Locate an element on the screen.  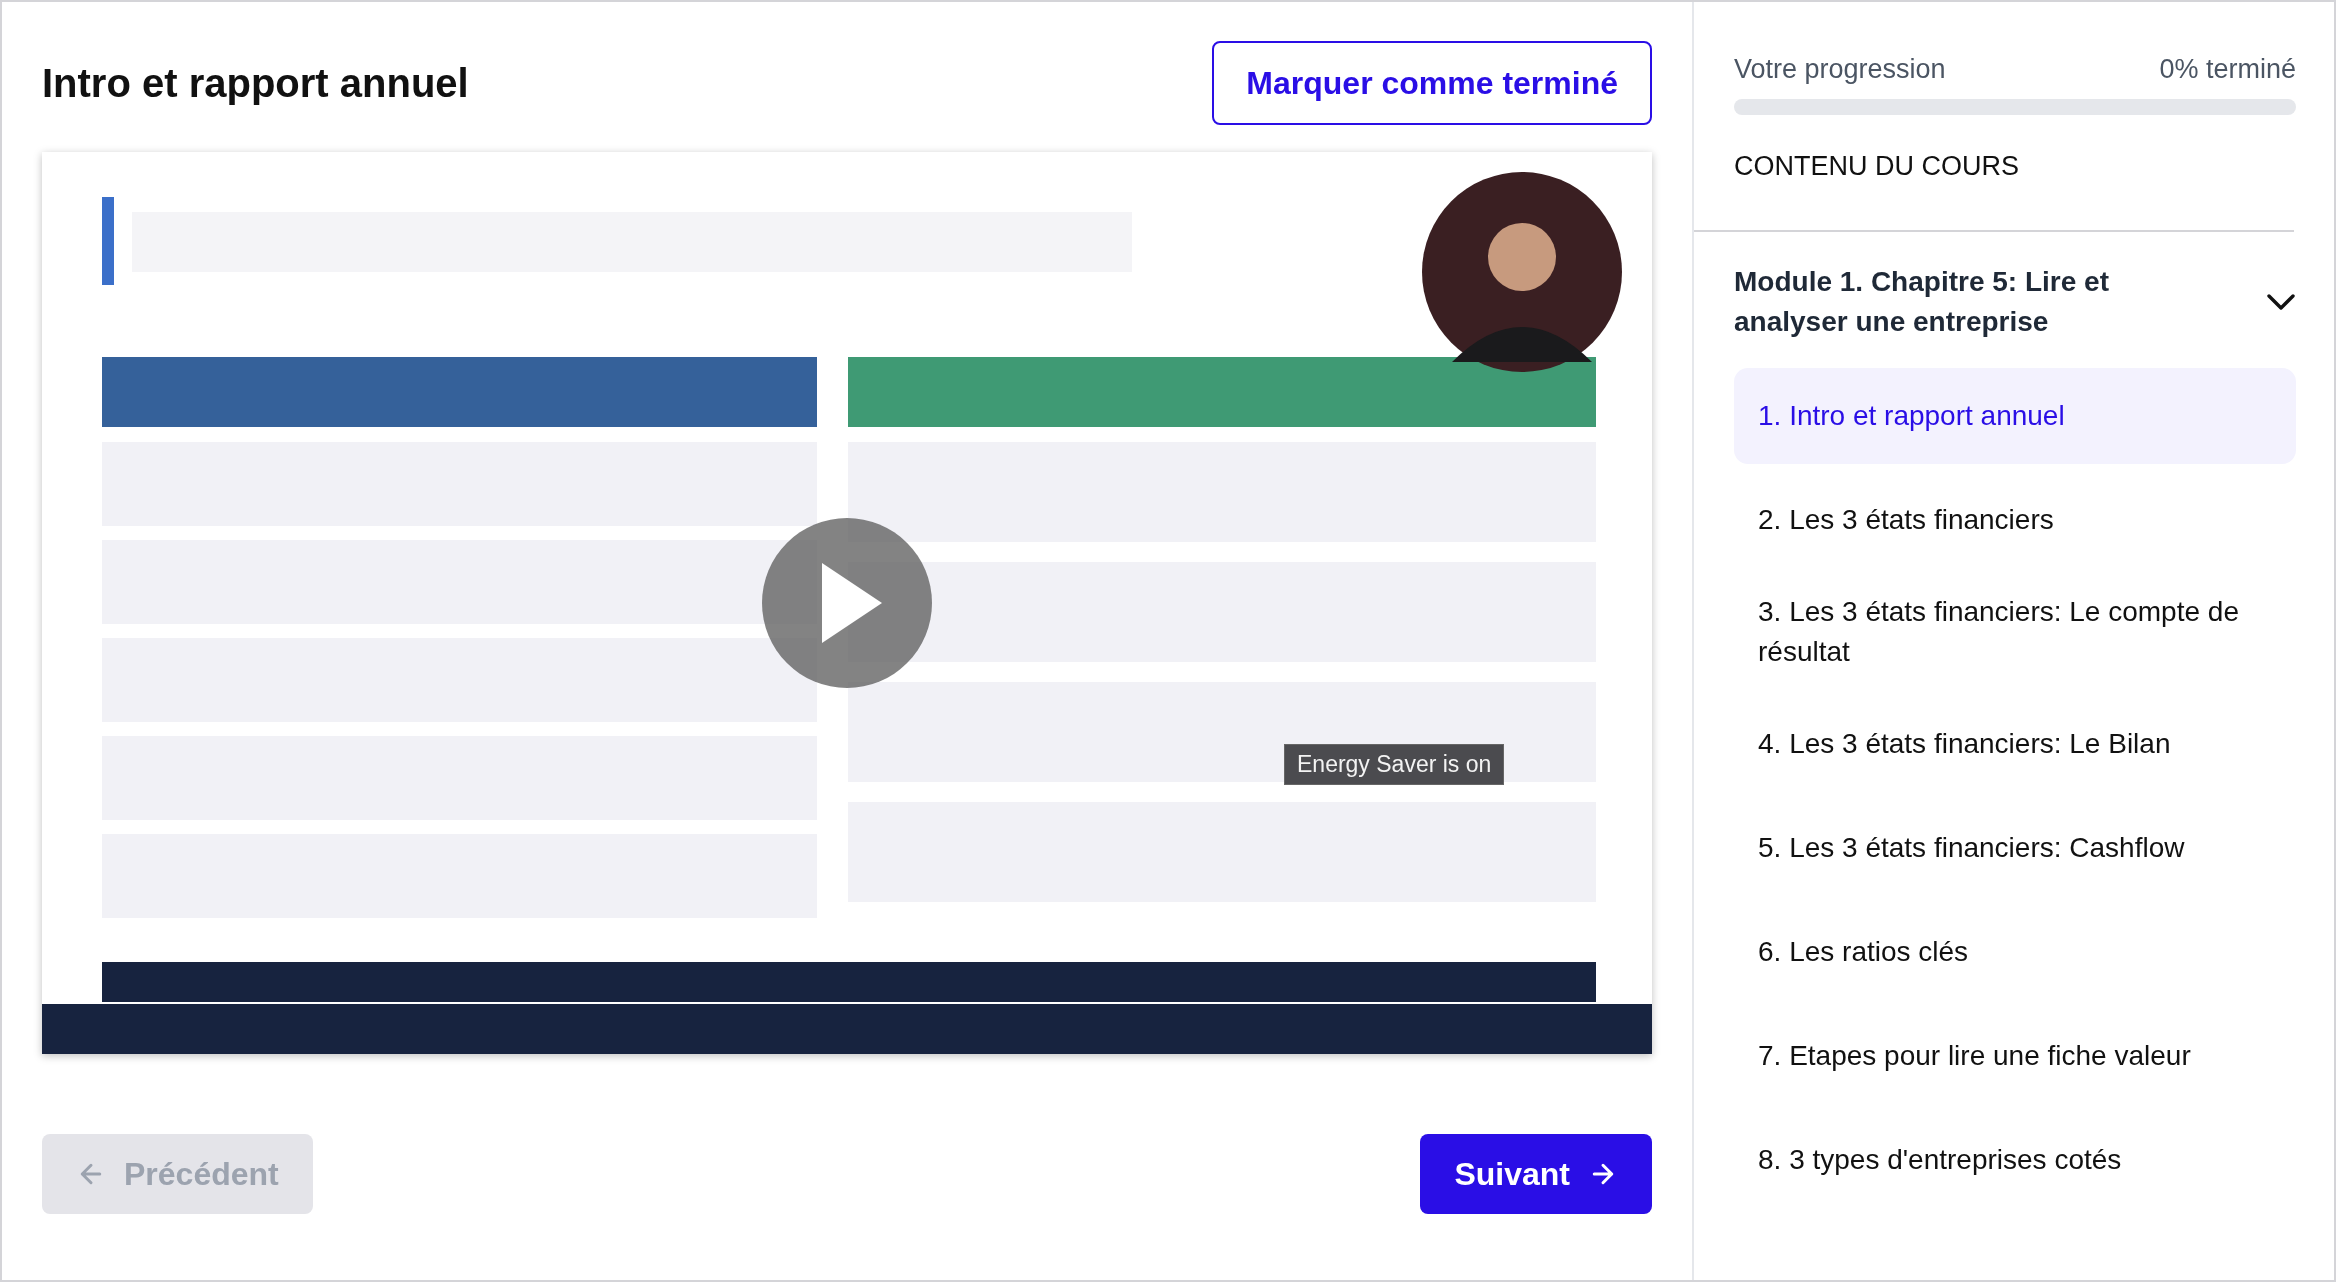
lesson-item: 6. Les ratios clés is located at coordinates (2015, 952).